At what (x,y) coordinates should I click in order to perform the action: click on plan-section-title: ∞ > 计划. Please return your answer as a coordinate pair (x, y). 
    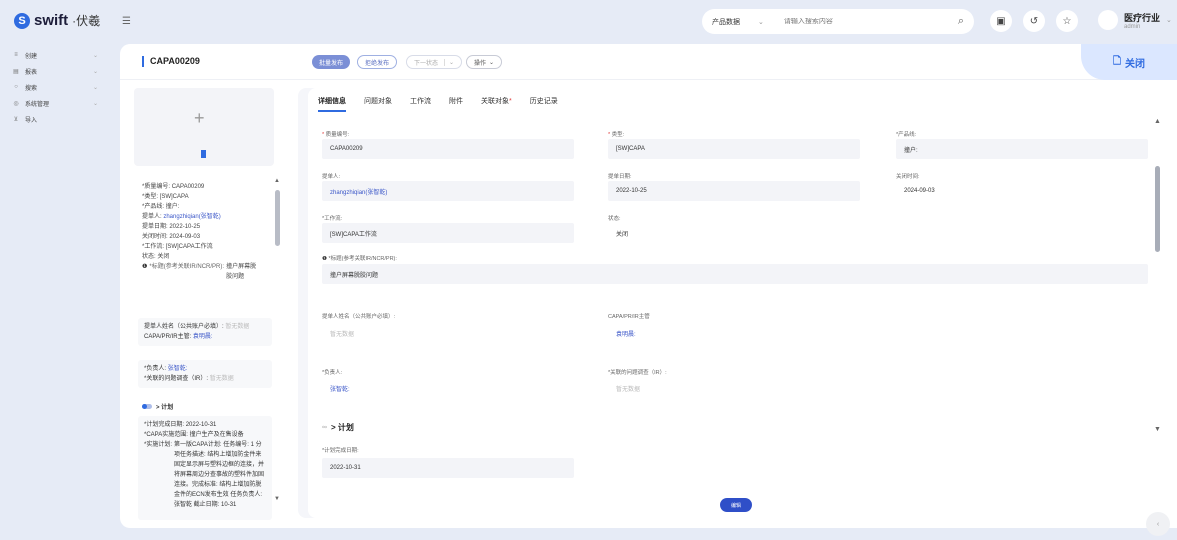
    Looking at the image, I should click on (338, 427).